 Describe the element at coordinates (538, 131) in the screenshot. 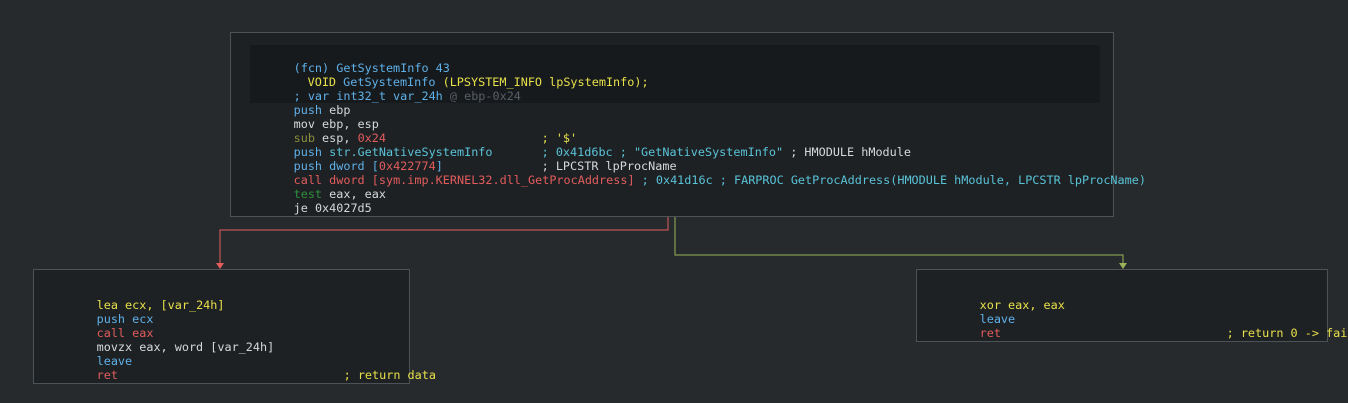

I see `sub-comment: ; '$'` at that location.